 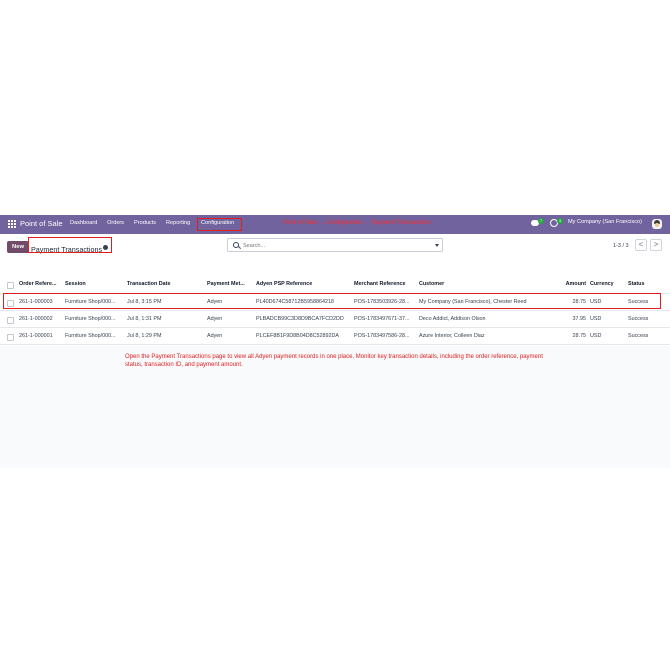 What do you see at coordinates (10, 285) in the screenshot?
I see `select-all-checkbox` at bounding box center [10, 285].